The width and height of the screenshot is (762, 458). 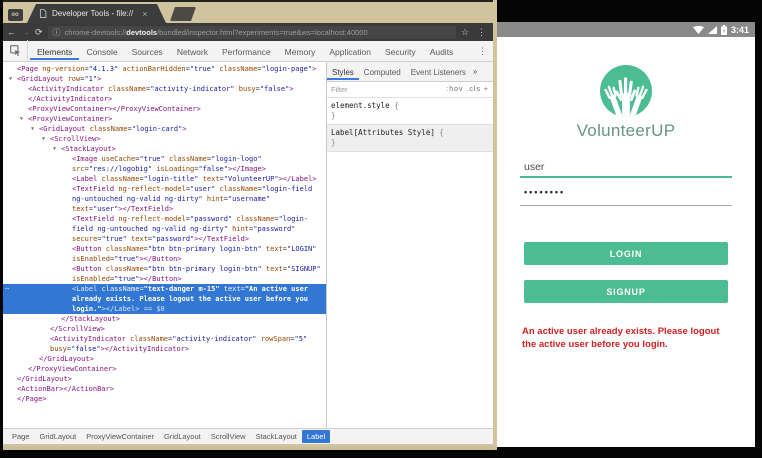 I want to click on breadcrumb-item-label: Label, so click(x=316, y=436).